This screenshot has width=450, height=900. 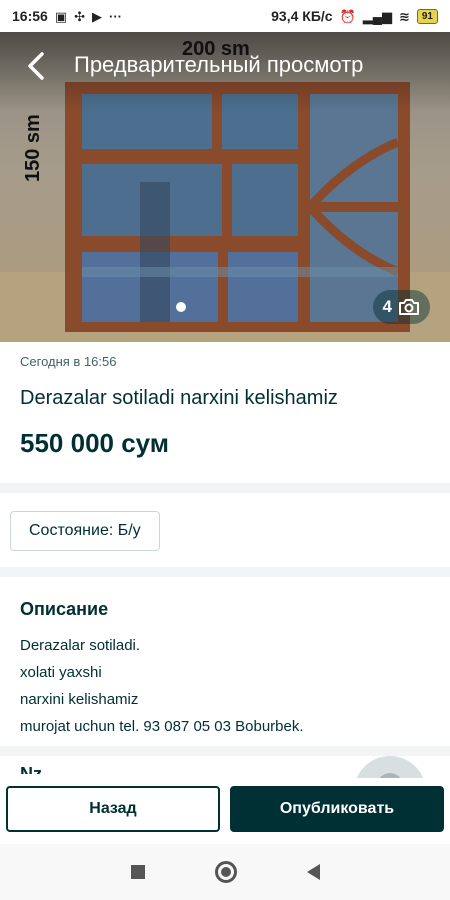 What do you see at coordinates (33, 148) in the screenshot?
I see `photo-height-label: 150 sm` at bounding box center [33, 148].